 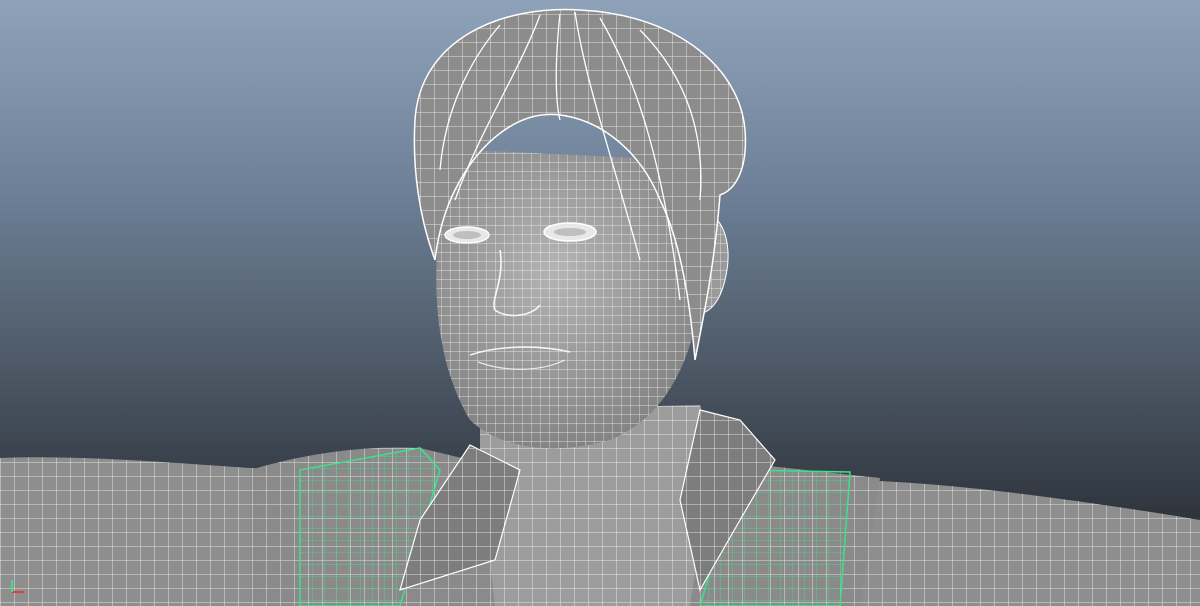 What do you see at coordinates (17, 586) in the screenshot?
I see `xyz-axis-icon` at bounding box center [17, 586].